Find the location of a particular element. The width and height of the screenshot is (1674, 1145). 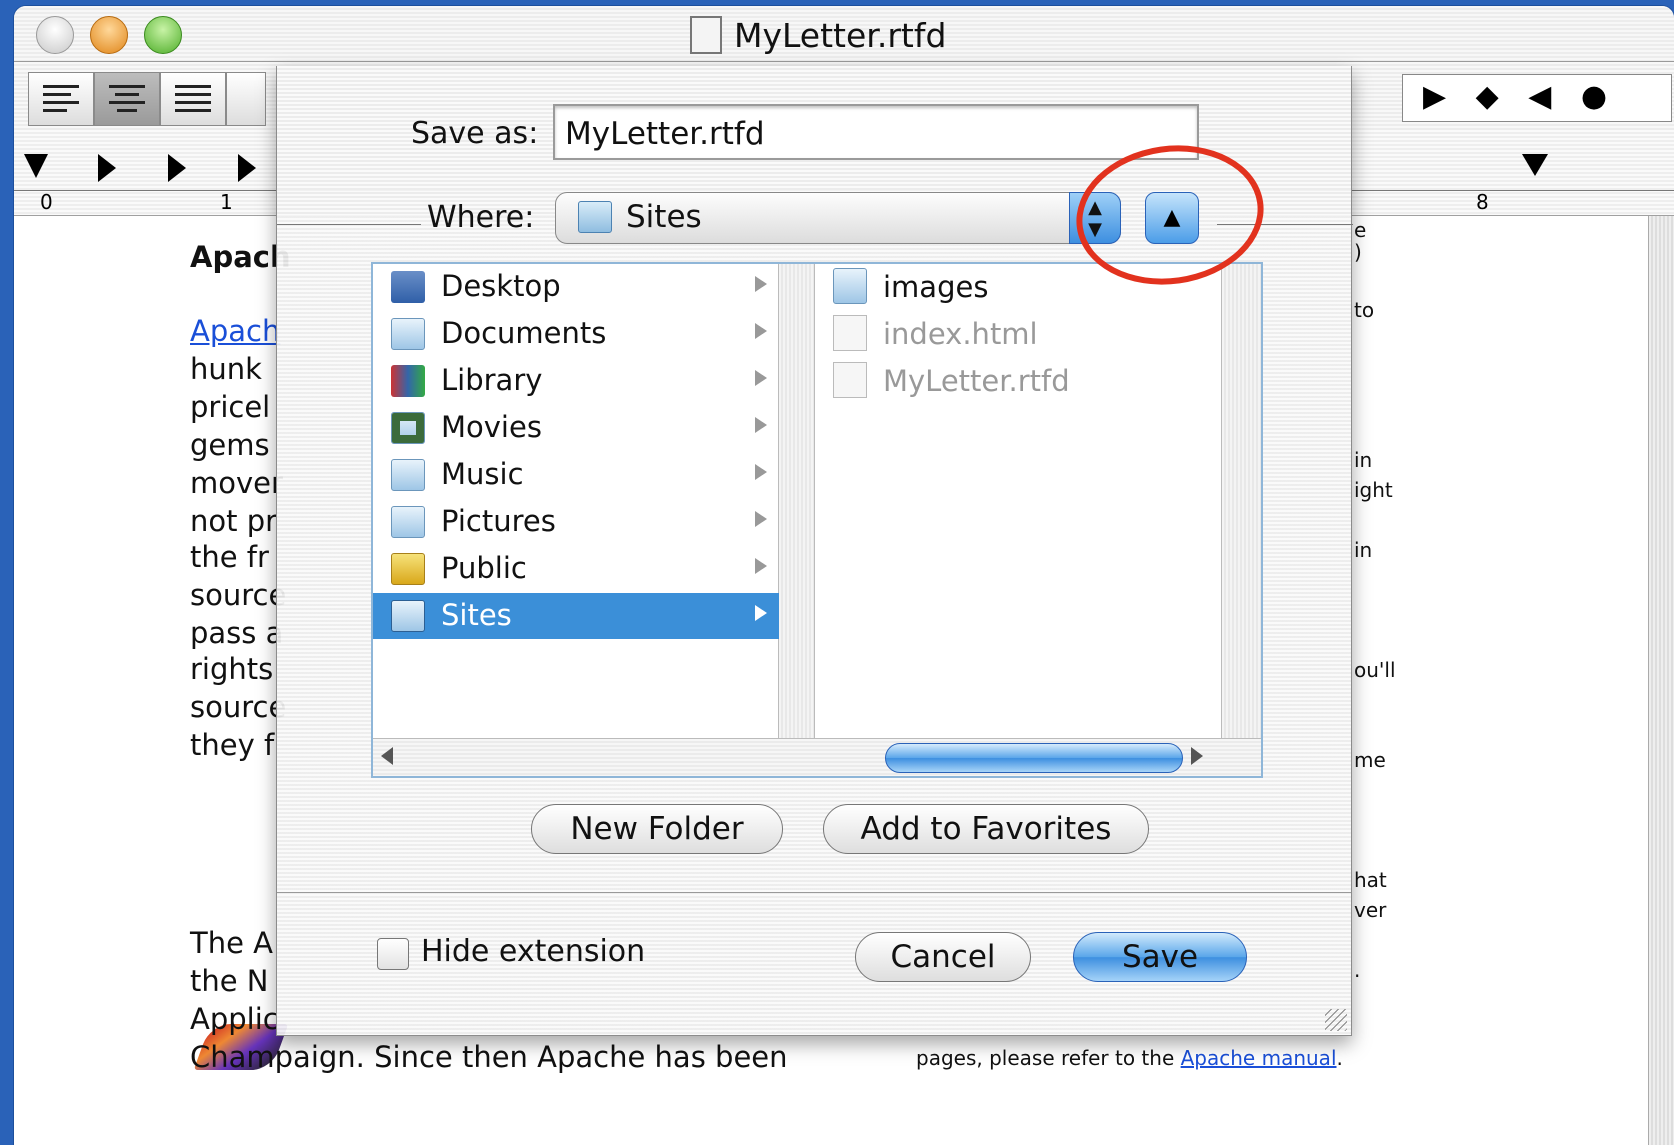

scroll-left-icon is located at coordinates (387, 756).